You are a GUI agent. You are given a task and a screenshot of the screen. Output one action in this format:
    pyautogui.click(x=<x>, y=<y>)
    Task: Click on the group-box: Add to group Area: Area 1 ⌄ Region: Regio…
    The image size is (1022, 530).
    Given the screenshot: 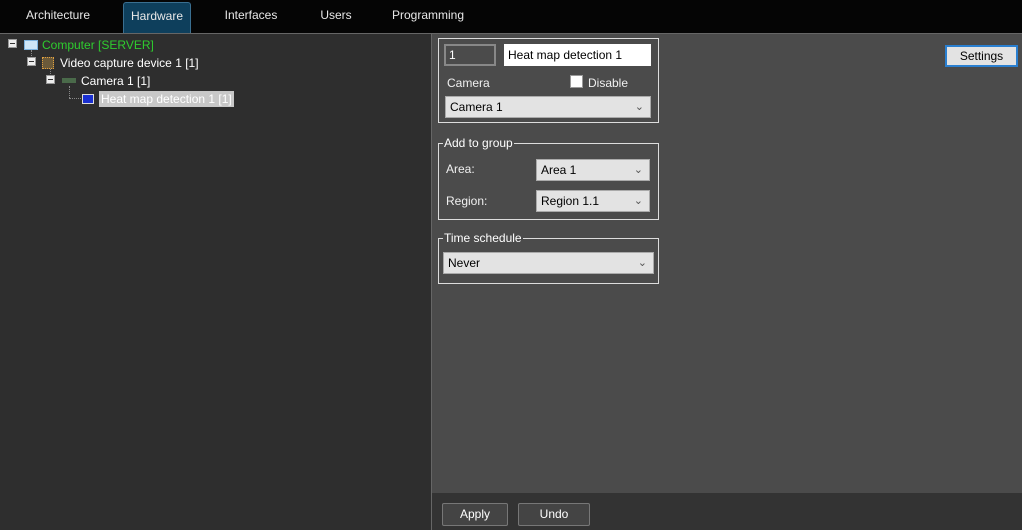 What is the action you would take?
    pyautogui.click(x=548, y=178)
    